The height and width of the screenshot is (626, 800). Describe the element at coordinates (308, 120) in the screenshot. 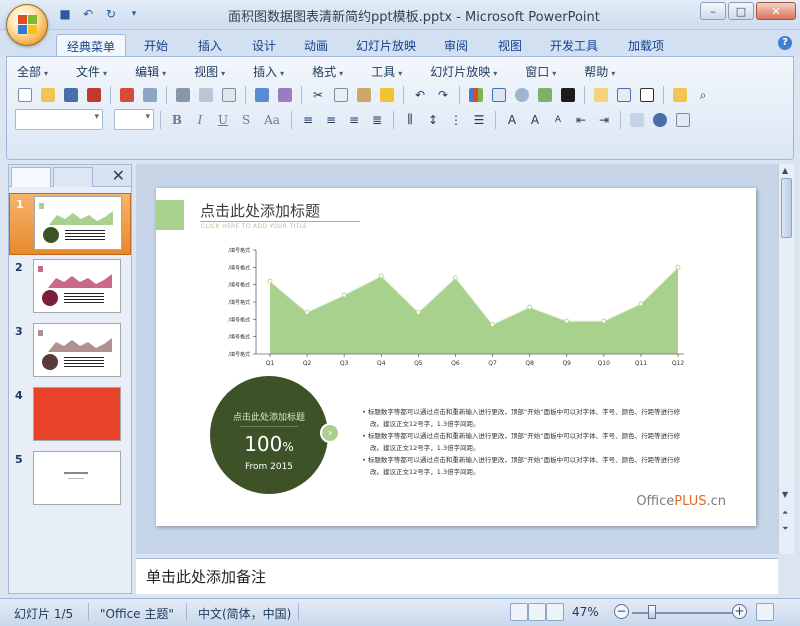

I see `align-left-icon: ≡` at that location.